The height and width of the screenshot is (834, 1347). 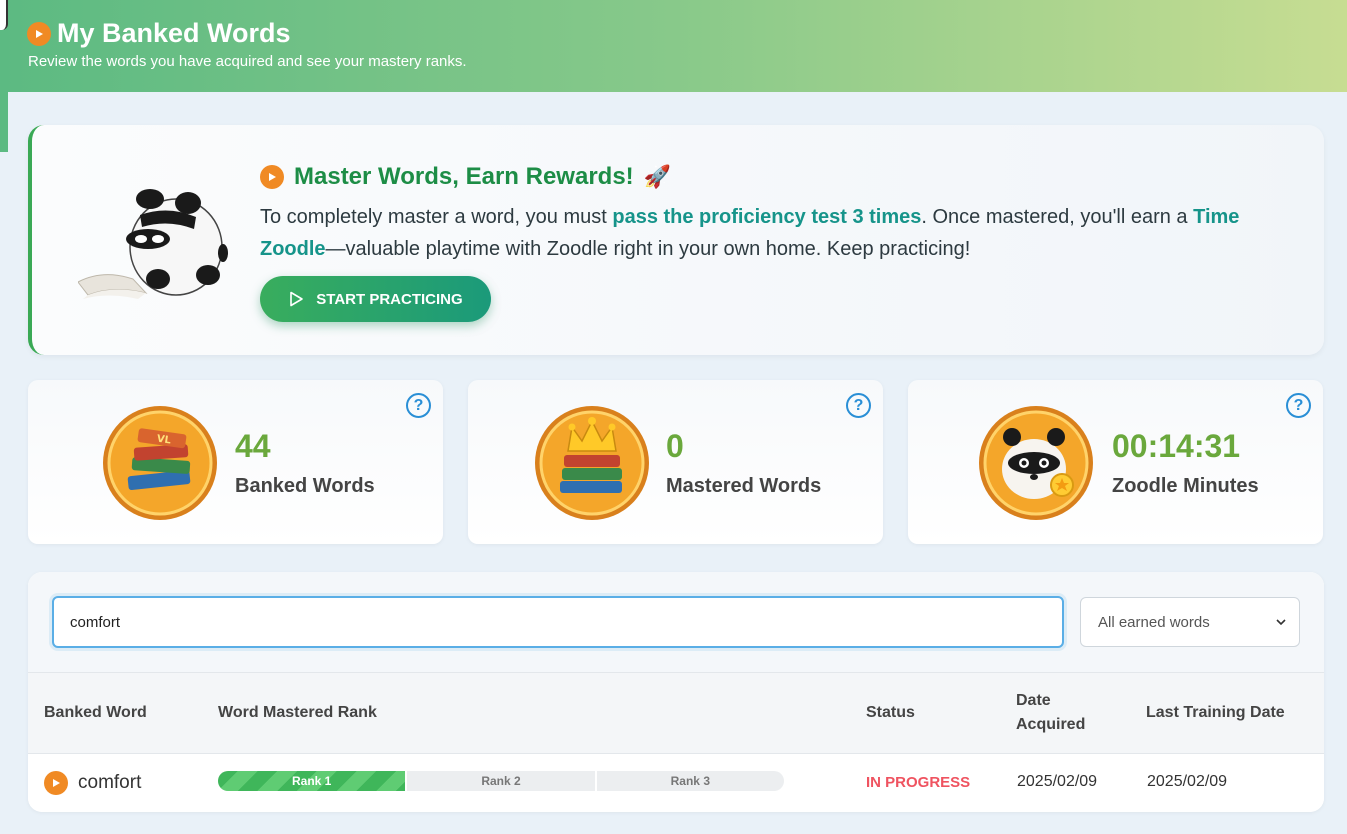 I want to click on rocket-icon: 🚀, so click(x=657, y=176).